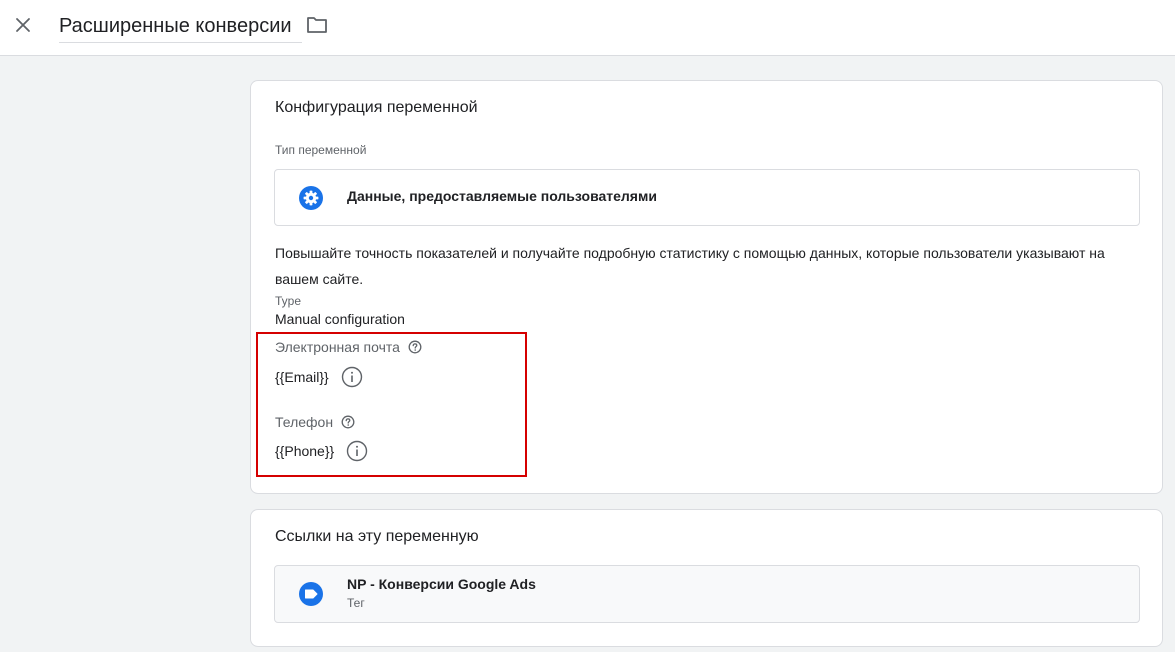 The width and height of the screenshot is (1175, 652). What do you see at coordinates (377, 536) in the screenshot?
I see `references-title: Ссылки на эту переменную` at bounding box center [377, 536].